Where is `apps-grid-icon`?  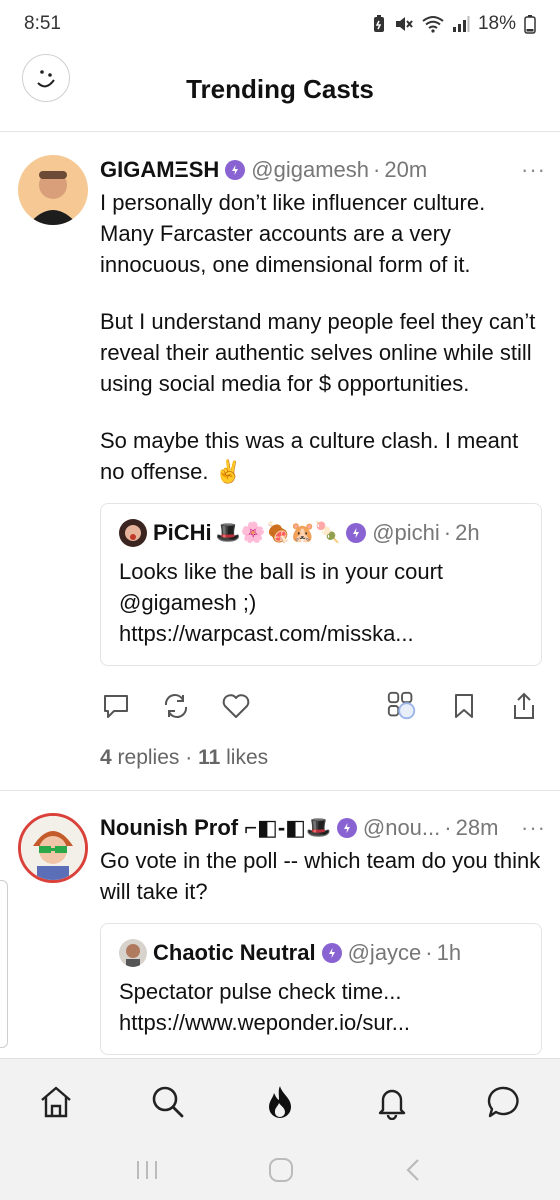
apps-grid-icon is located at coordinates (402, 706).